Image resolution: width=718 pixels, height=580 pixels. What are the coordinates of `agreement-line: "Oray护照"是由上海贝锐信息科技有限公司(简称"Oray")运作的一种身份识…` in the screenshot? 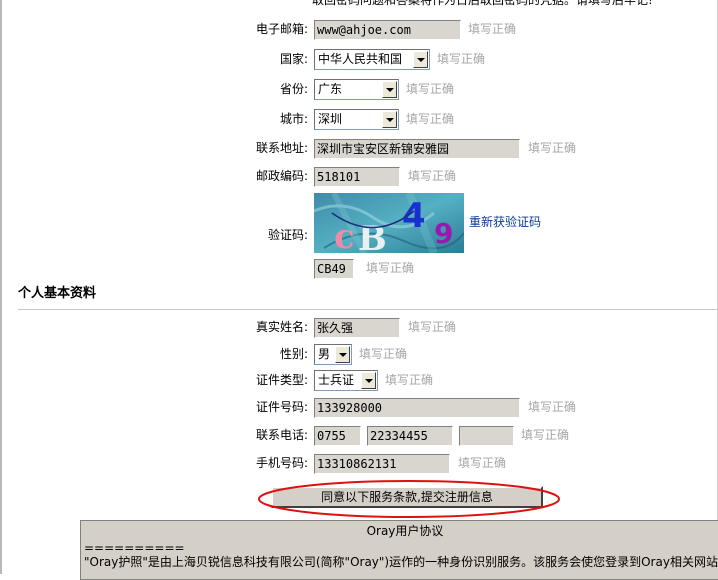 It's located at (401, 562).